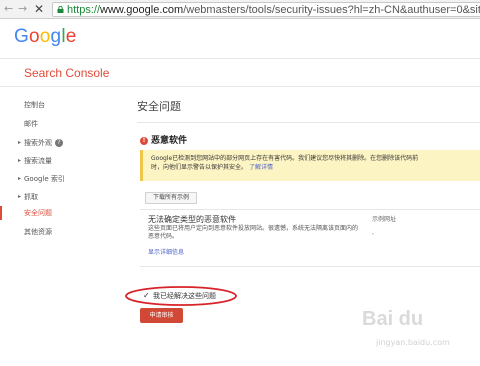 This screenshot has height=366, width=480. Describe the element at coordinates (38, 161) in the screenshot. I see `sidebar-item-label: 搜索流量` at that location.